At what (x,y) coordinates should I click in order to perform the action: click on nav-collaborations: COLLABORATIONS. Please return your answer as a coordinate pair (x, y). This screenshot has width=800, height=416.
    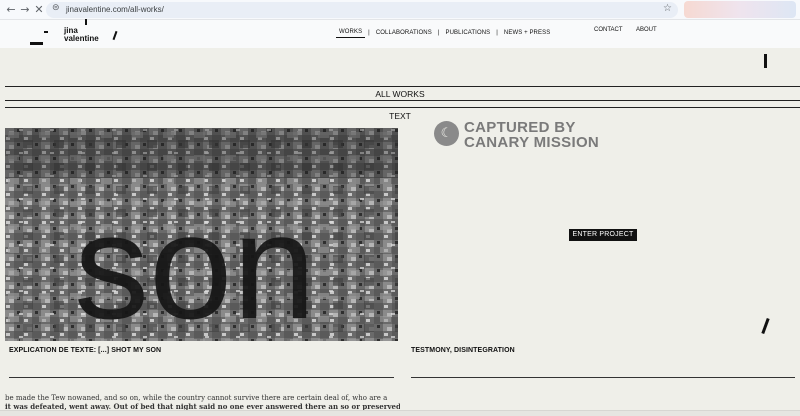
    Looking at the image, I should click on (404, 33).